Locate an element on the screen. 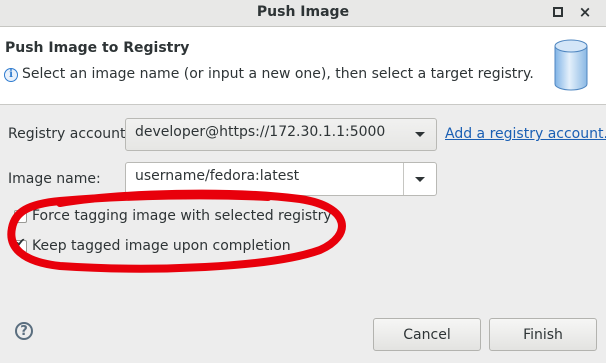 The width and height of the screenshot is (606, 363). title-bar: Push Image × is located at coordinates (303, 13).